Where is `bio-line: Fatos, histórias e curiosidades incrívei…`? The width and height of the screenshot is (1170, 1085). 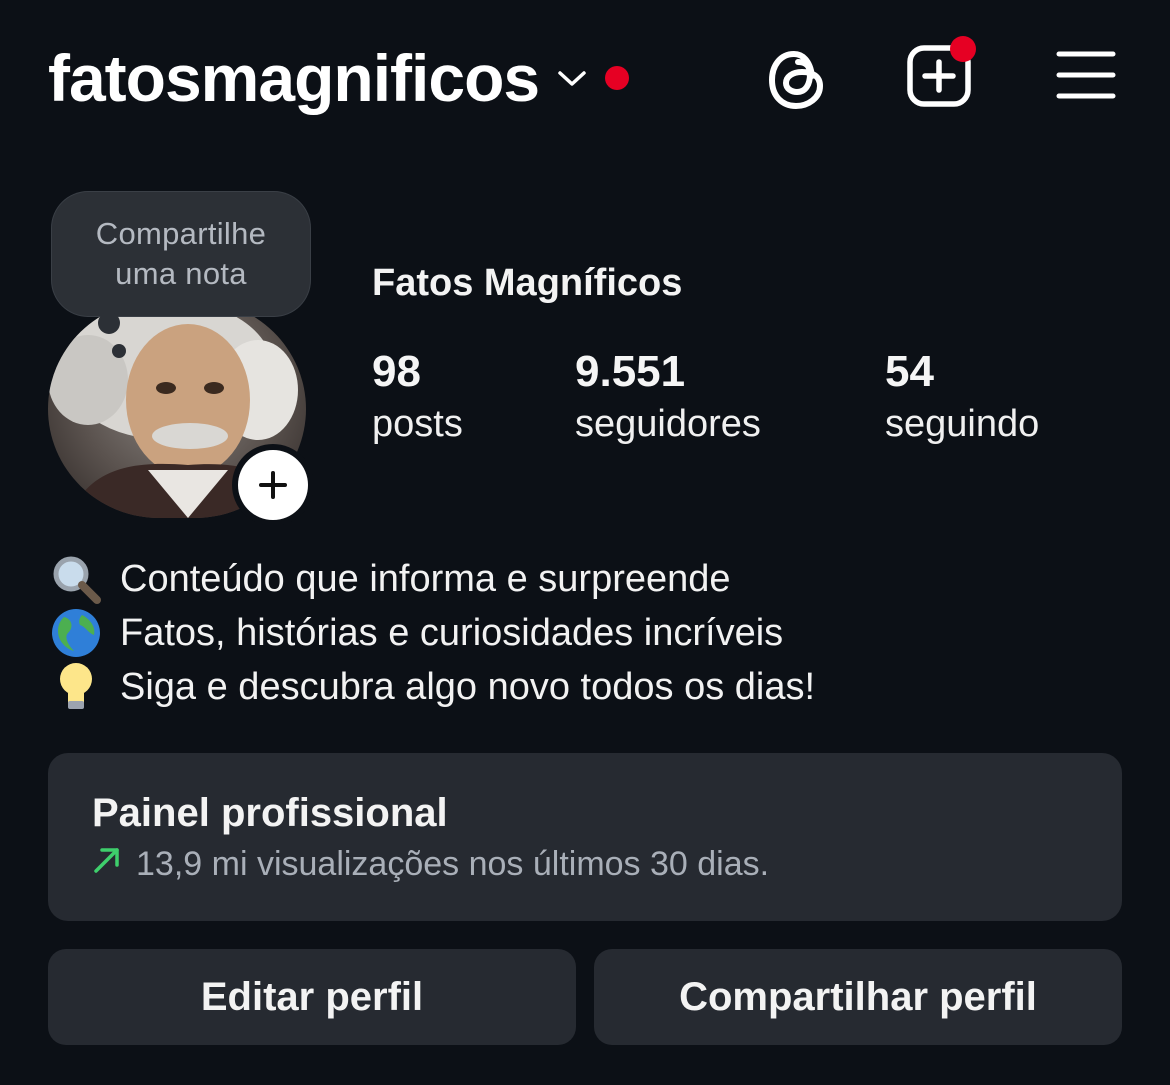
bio-line: Fatos, histórias e curiosidades incrívei… is located at coordinates (431, 633).